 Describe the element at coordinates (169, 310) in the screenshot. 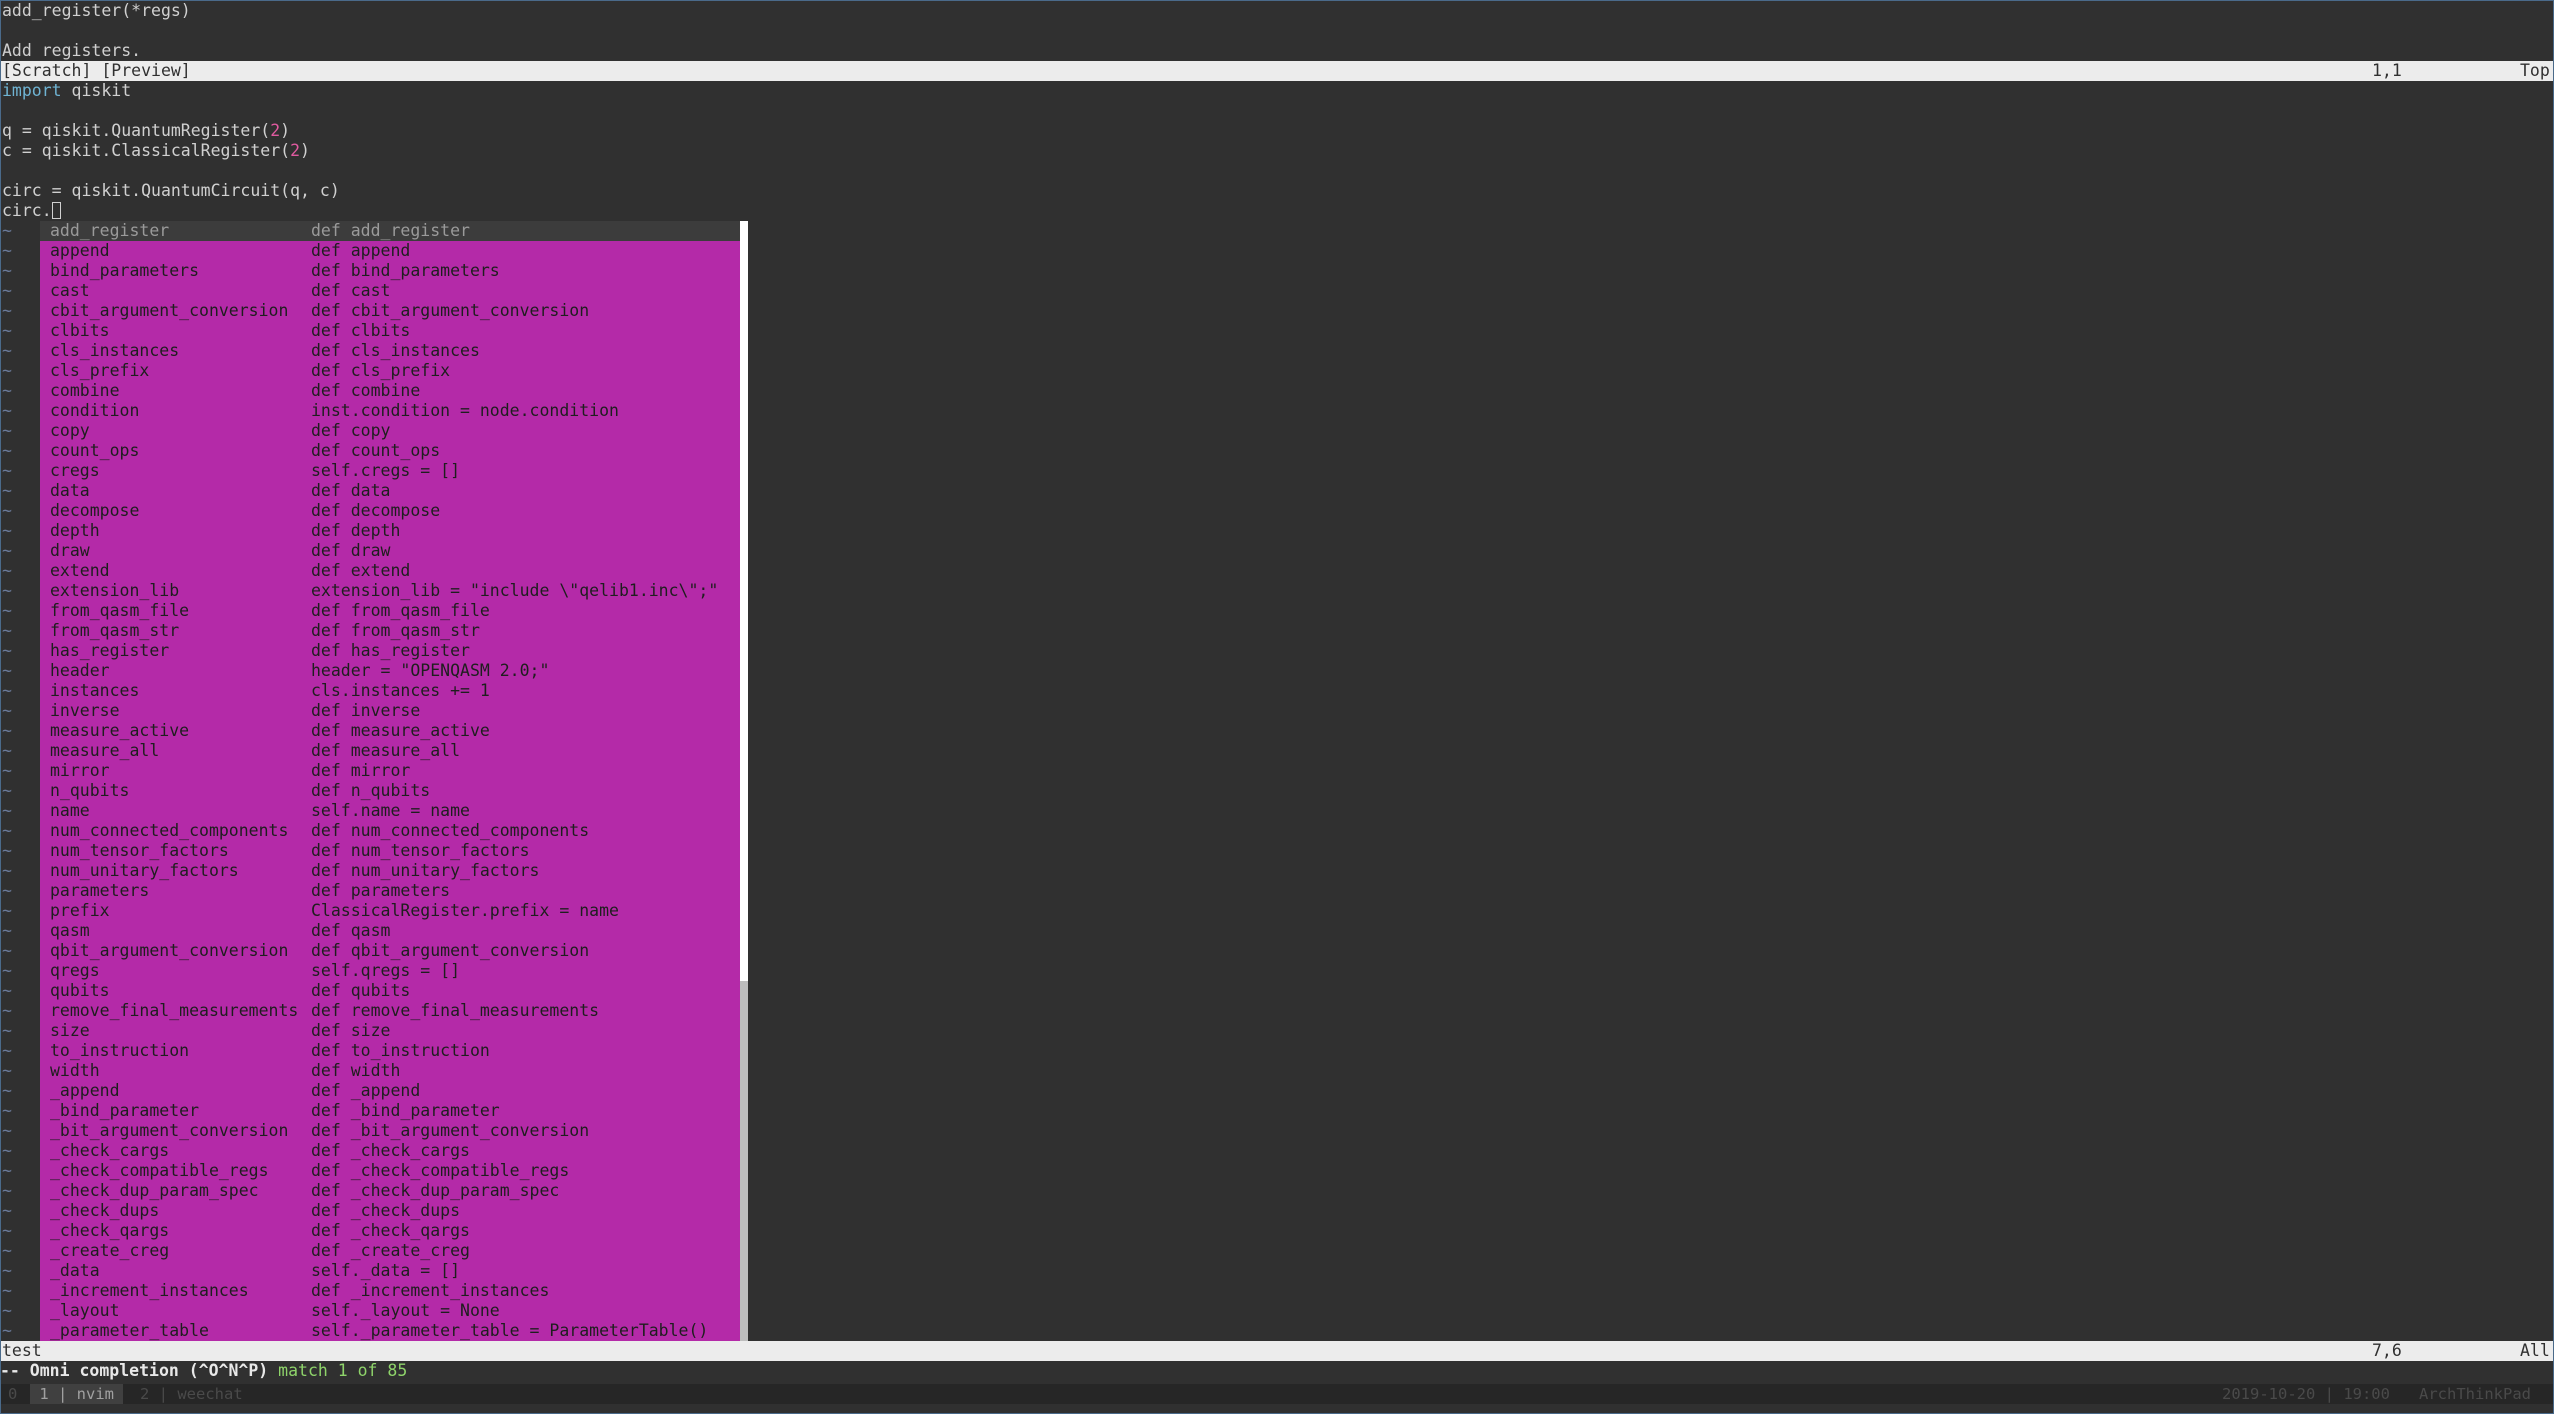

I see `completion-word: cbit_argument_conversion` at that location.